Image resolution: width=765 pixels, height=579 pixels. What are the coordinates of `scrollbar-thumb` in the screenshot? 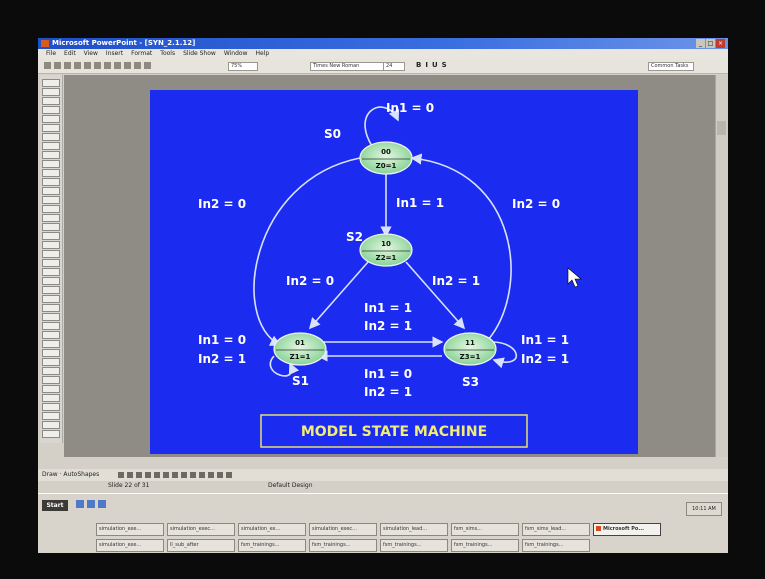 It's located at (721, 128).